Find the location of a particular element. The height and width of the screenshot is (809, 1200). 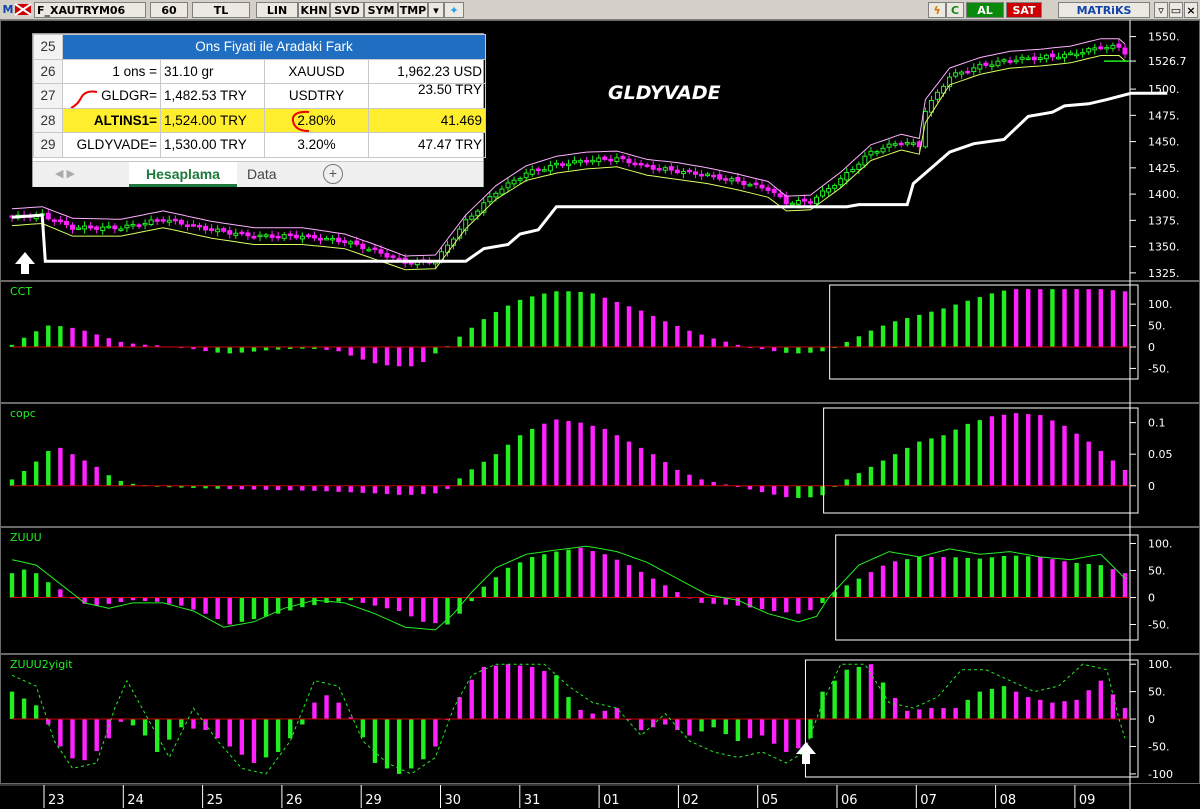

sheet-row: 26 1 ons = 31.10 gr XAUUSD 1,962.23 USD is located at coordinates (259, 71).